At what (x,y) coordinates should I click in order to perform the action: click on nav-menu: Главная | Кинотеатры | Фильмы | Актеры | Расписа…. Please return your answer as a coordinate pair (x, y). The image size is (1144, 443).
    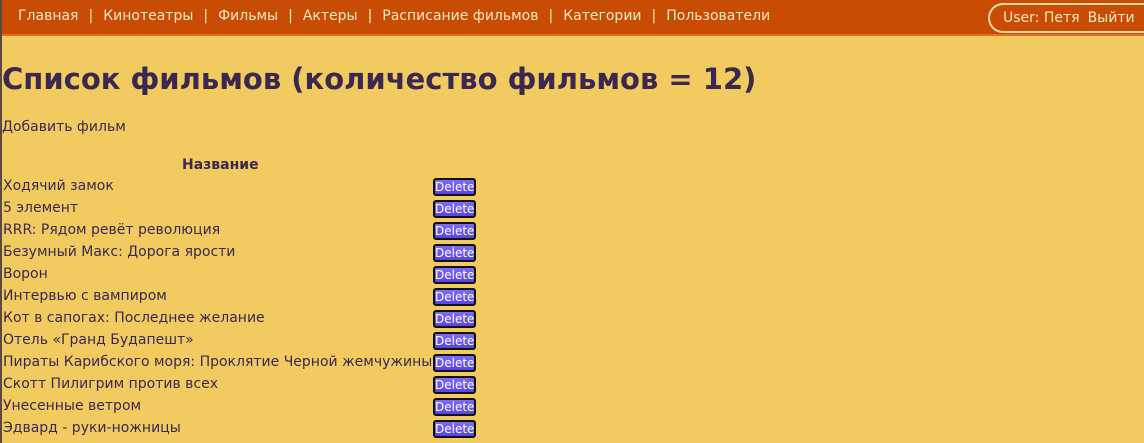
    Looking at the image, I should click on (394, 16).